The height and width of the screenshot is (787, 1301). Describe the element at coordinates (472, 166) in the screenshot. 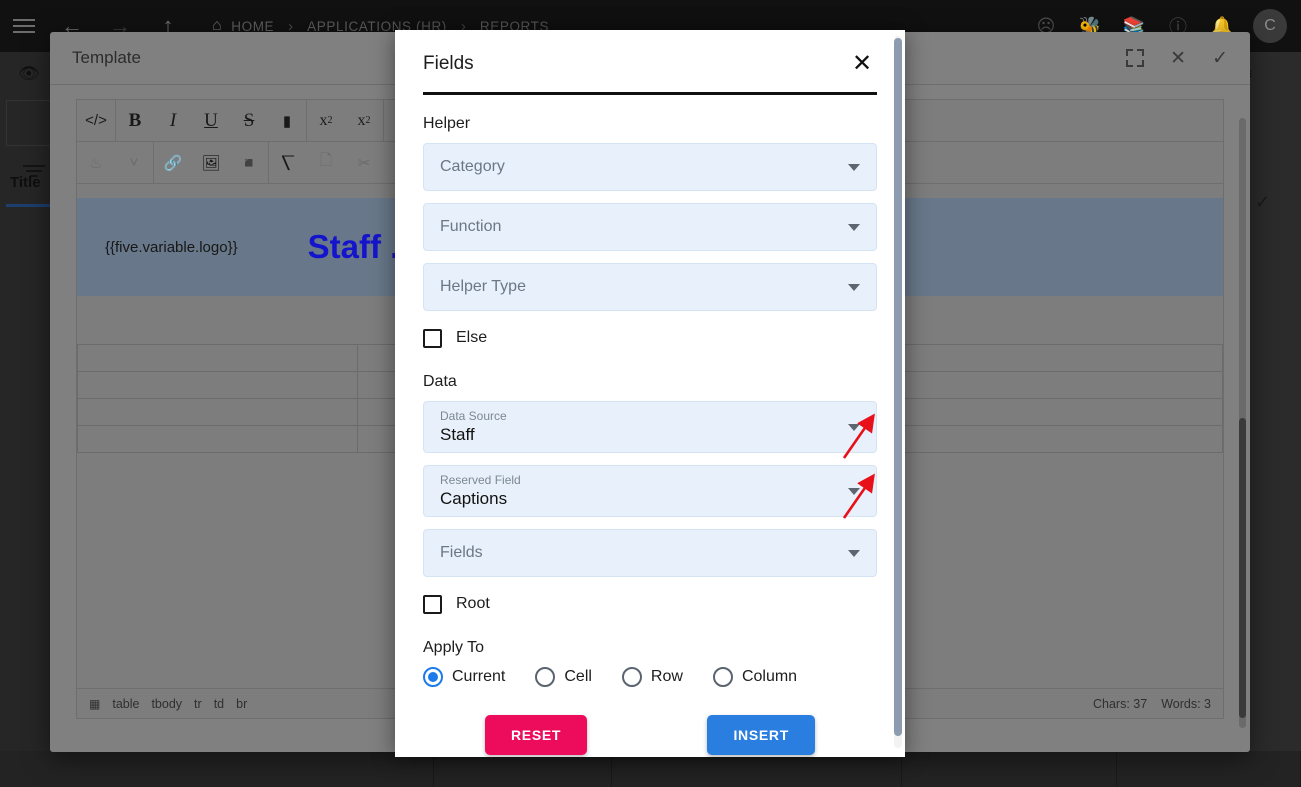

I see `category-placeholder: Category` at that location.